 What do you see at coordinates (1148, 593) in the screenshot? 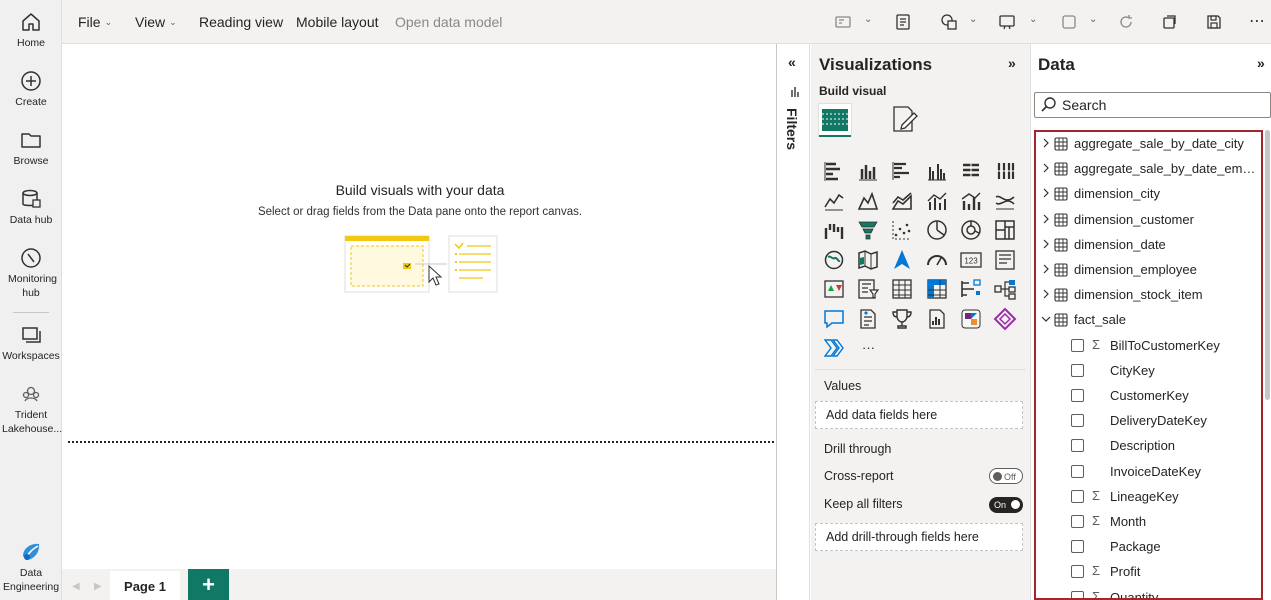
I see `field-row: Σ Quantity` at bounding box center [1148, 593].